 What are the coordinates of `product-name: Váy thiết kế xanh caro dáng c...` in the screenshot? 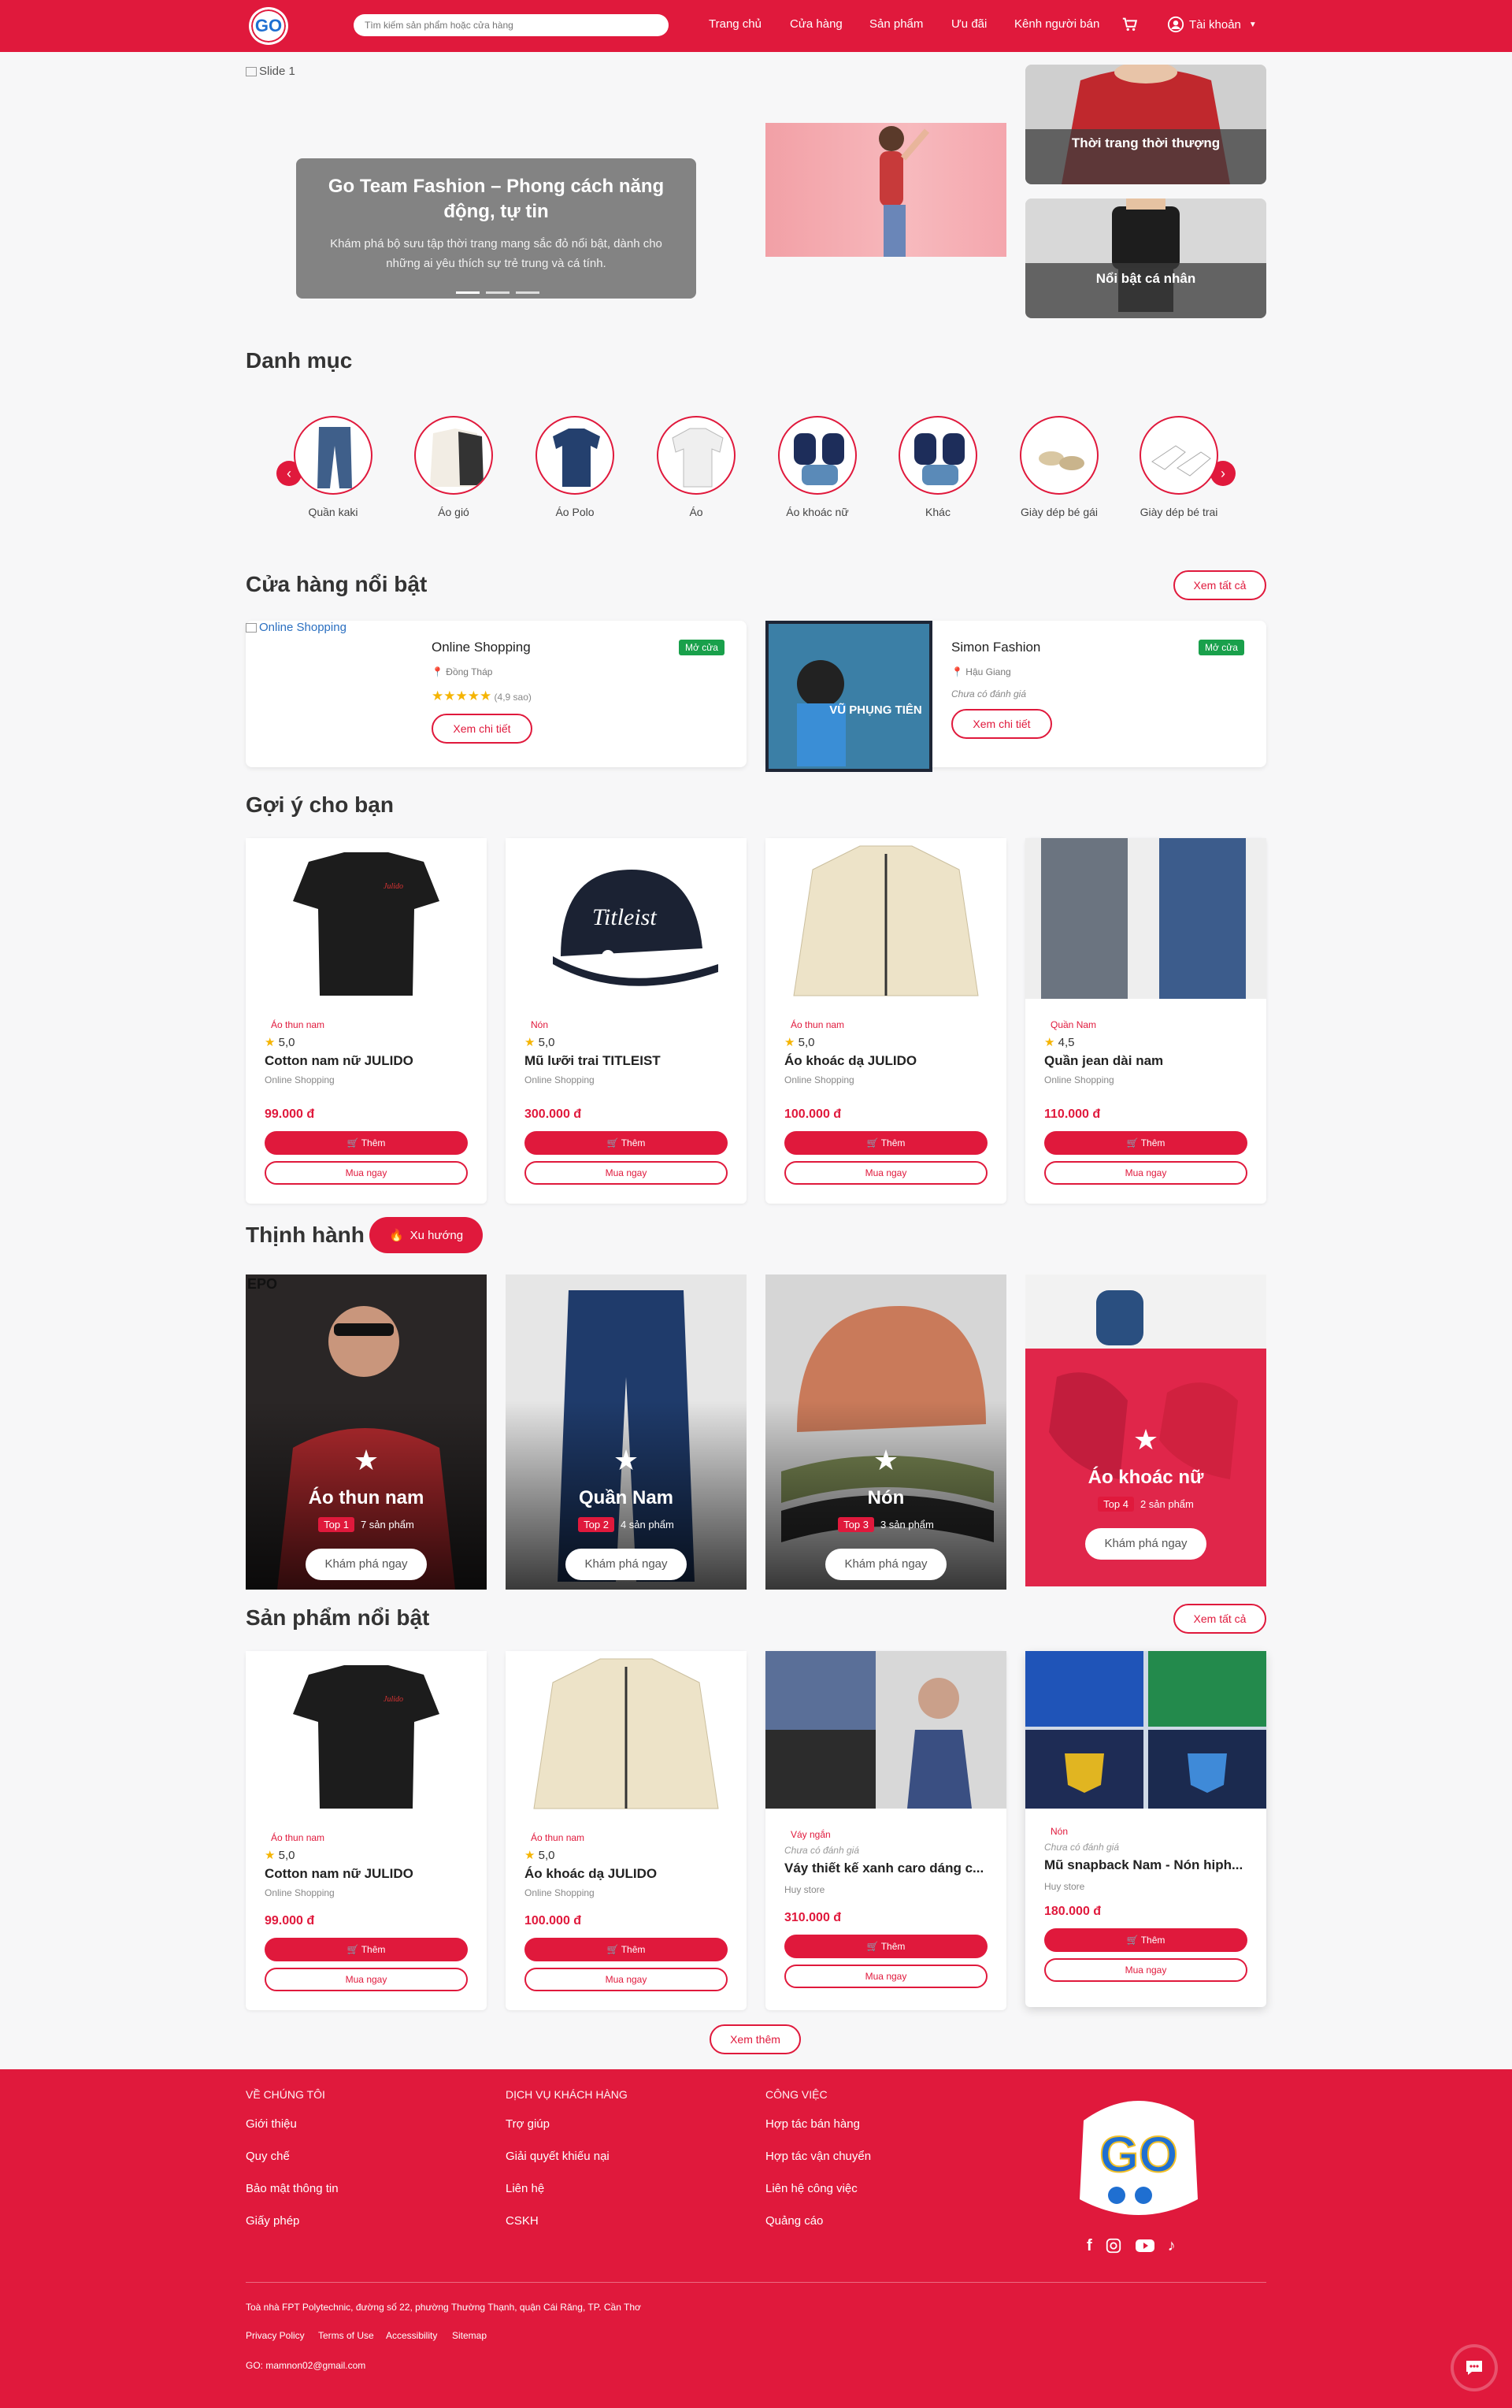 It's located at (886, 1869).